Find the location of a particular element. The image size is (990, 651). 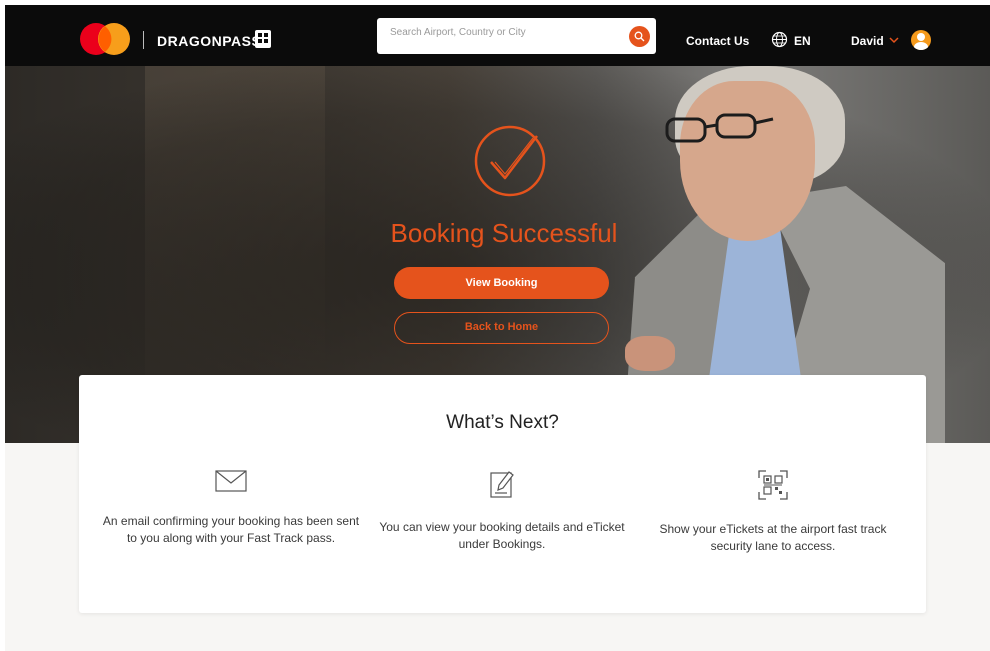

language-selector: EN is located at coordinates (802, 41).